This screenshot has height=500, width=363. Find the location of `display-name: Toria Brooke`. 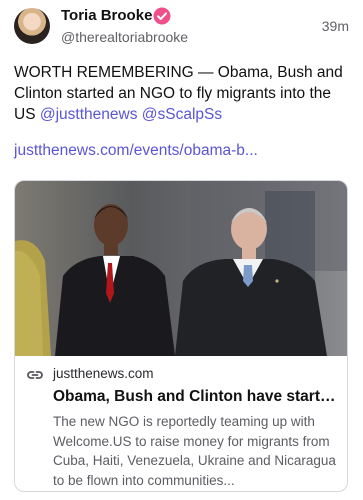

display-name: Toria Brooke is located at coordinates (106, 15).